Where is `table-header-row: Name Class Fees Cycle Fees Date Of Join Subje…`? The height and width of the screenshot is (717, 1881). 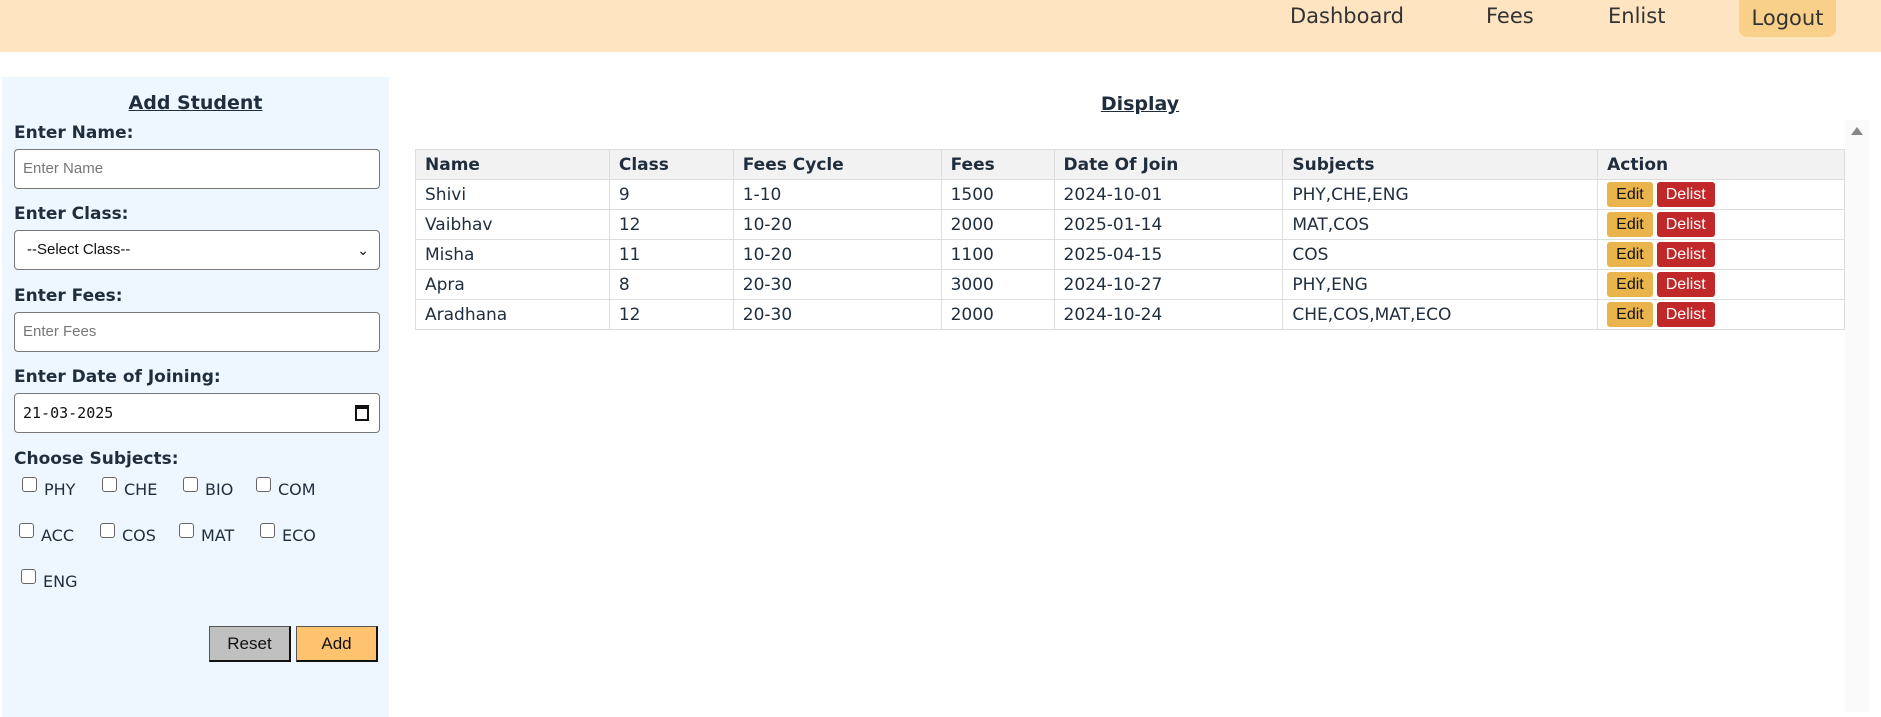 table-header-row: Name Class Fees Cycle Fees Date Of Join Subje… is located at coordinates (1130, 164).